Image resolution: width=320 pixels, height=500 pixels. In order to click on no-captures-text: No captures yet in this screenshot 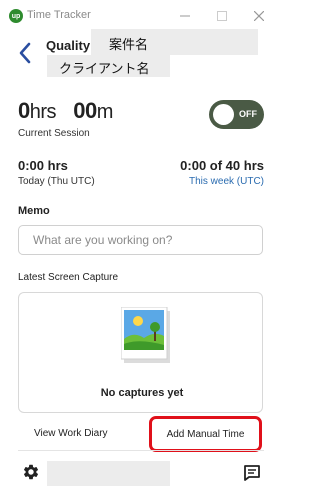, I will do `click(142, 393)`.